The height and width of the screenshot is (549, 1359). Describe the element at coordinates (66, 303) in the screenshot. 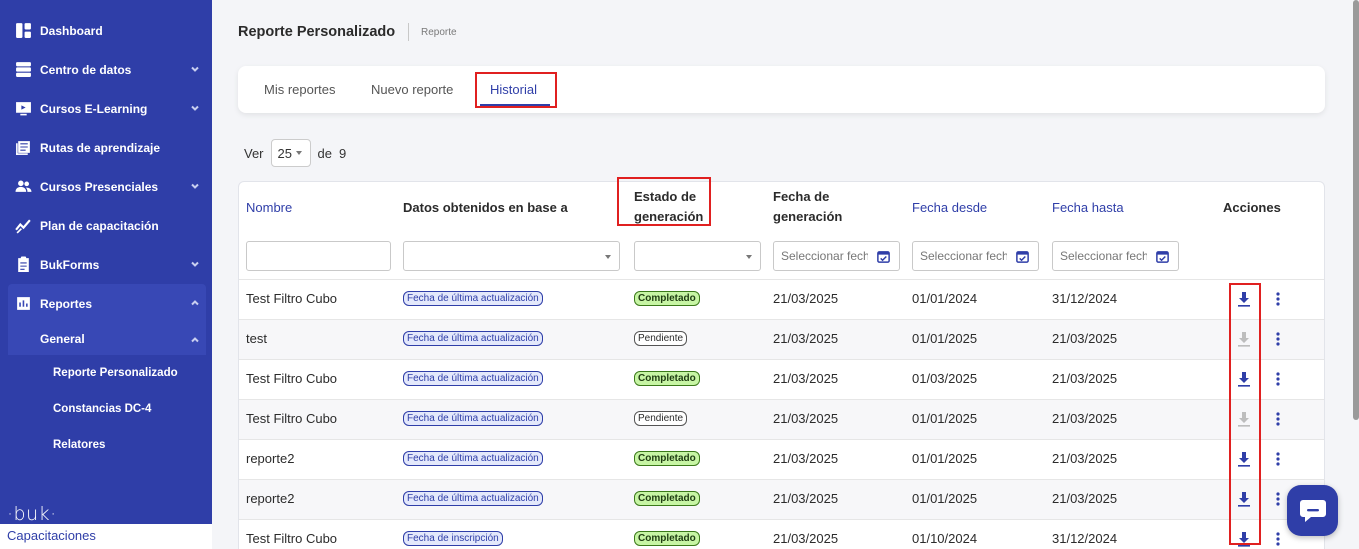

I see `sidebar-item-label: Reportes` at that location.